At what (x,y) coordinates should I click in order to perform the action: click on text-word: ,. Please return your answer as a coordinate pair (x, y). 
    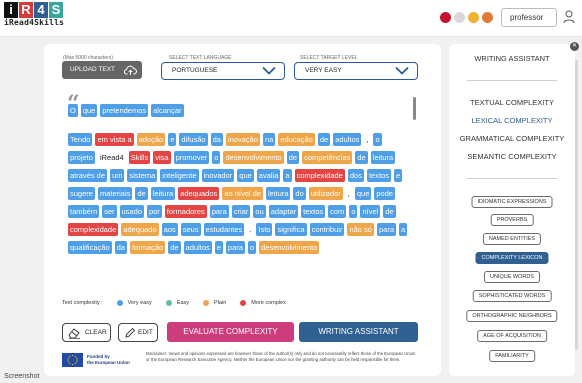
    Looking at the image, I should click on (349, 193).